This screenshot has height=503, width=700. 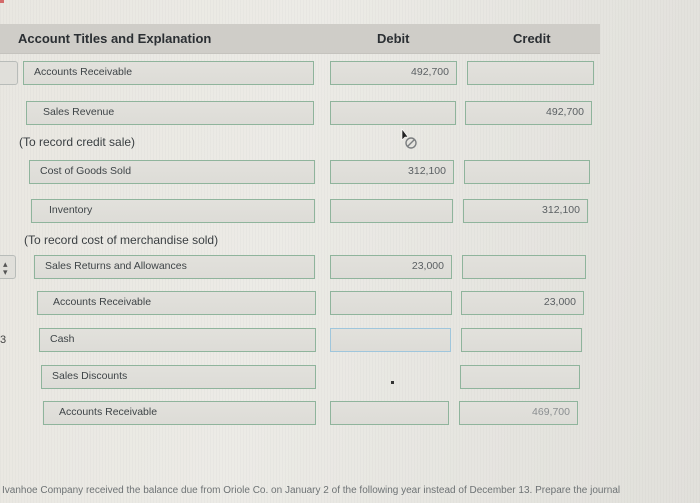 I want to click on entry-number-fragment: 3, so click(x=3, y=340).